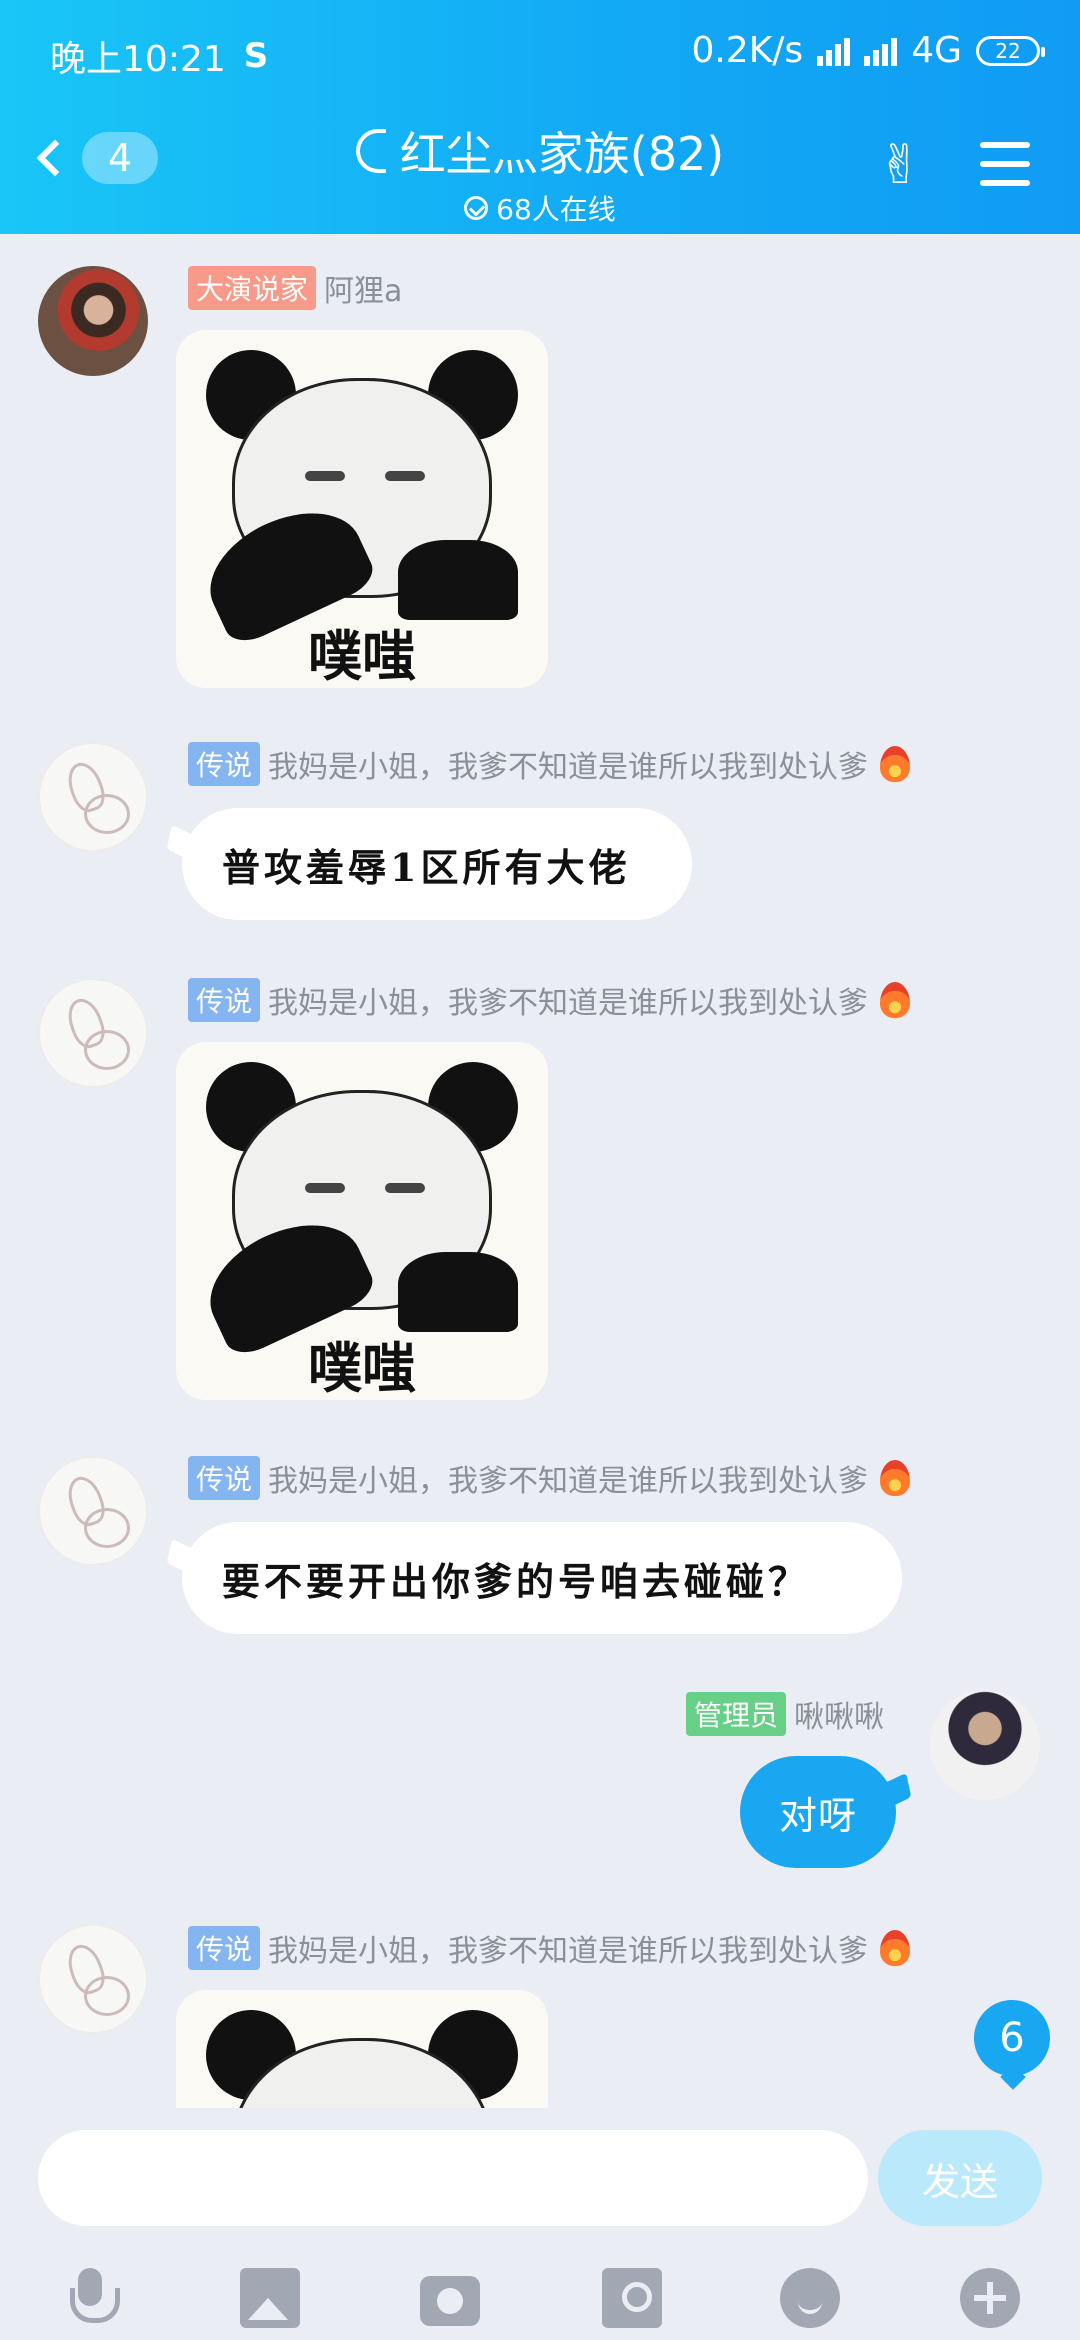 The height and width of the screenshot is (2340, 1080). What do you see at coordinates (839, 1714) in the screenshot?
I see `sender-name: 啾啾啾` at bounding box center [839, 1714].